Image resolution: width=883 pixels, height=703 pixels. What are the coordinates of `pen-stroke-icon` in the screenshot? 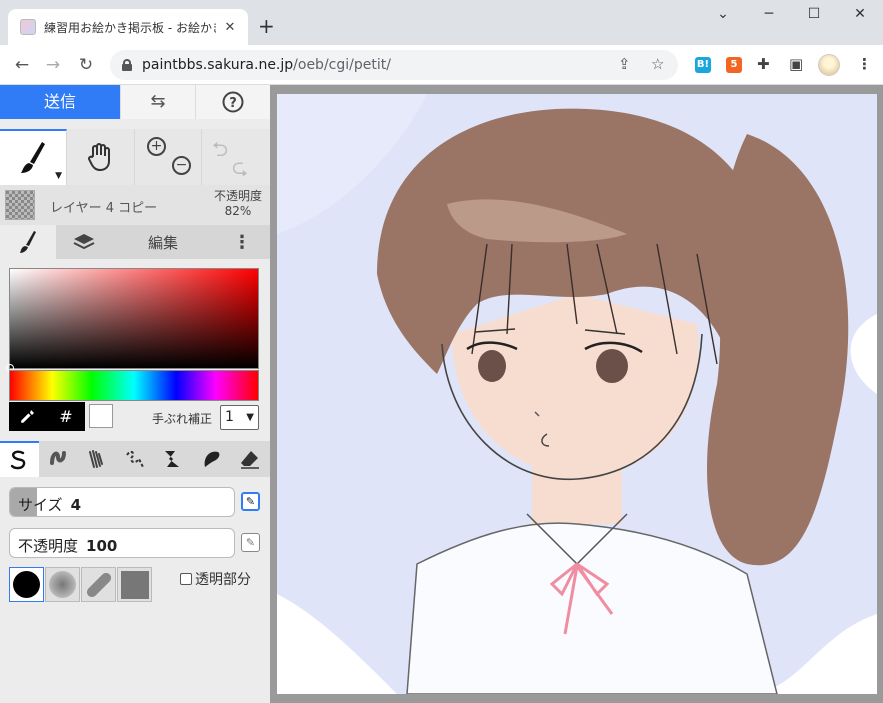 It's located at (18, 460).